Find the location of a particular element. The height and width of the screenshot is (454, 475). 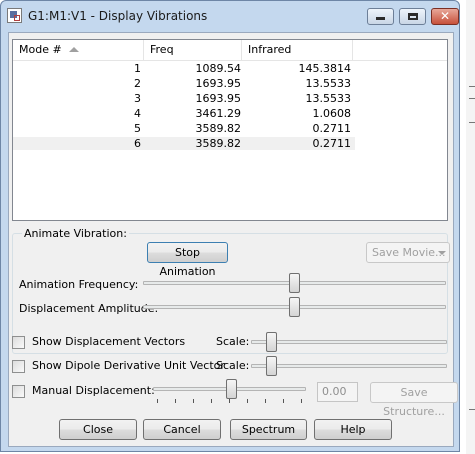

table-row-selected: 6 3589.82 0.2711 is located at coordinates (184, 143).